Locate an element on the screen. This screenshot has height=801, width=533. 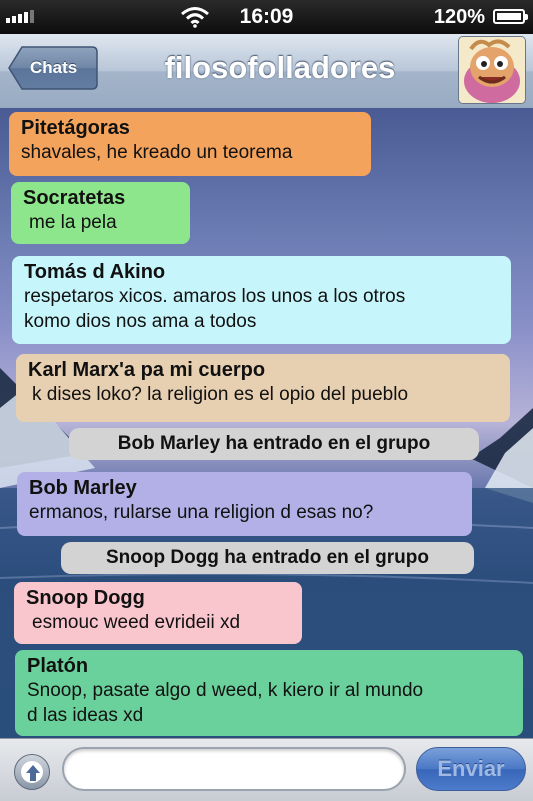
message-sender: Bob Marley is located at coordinates (83, 488).